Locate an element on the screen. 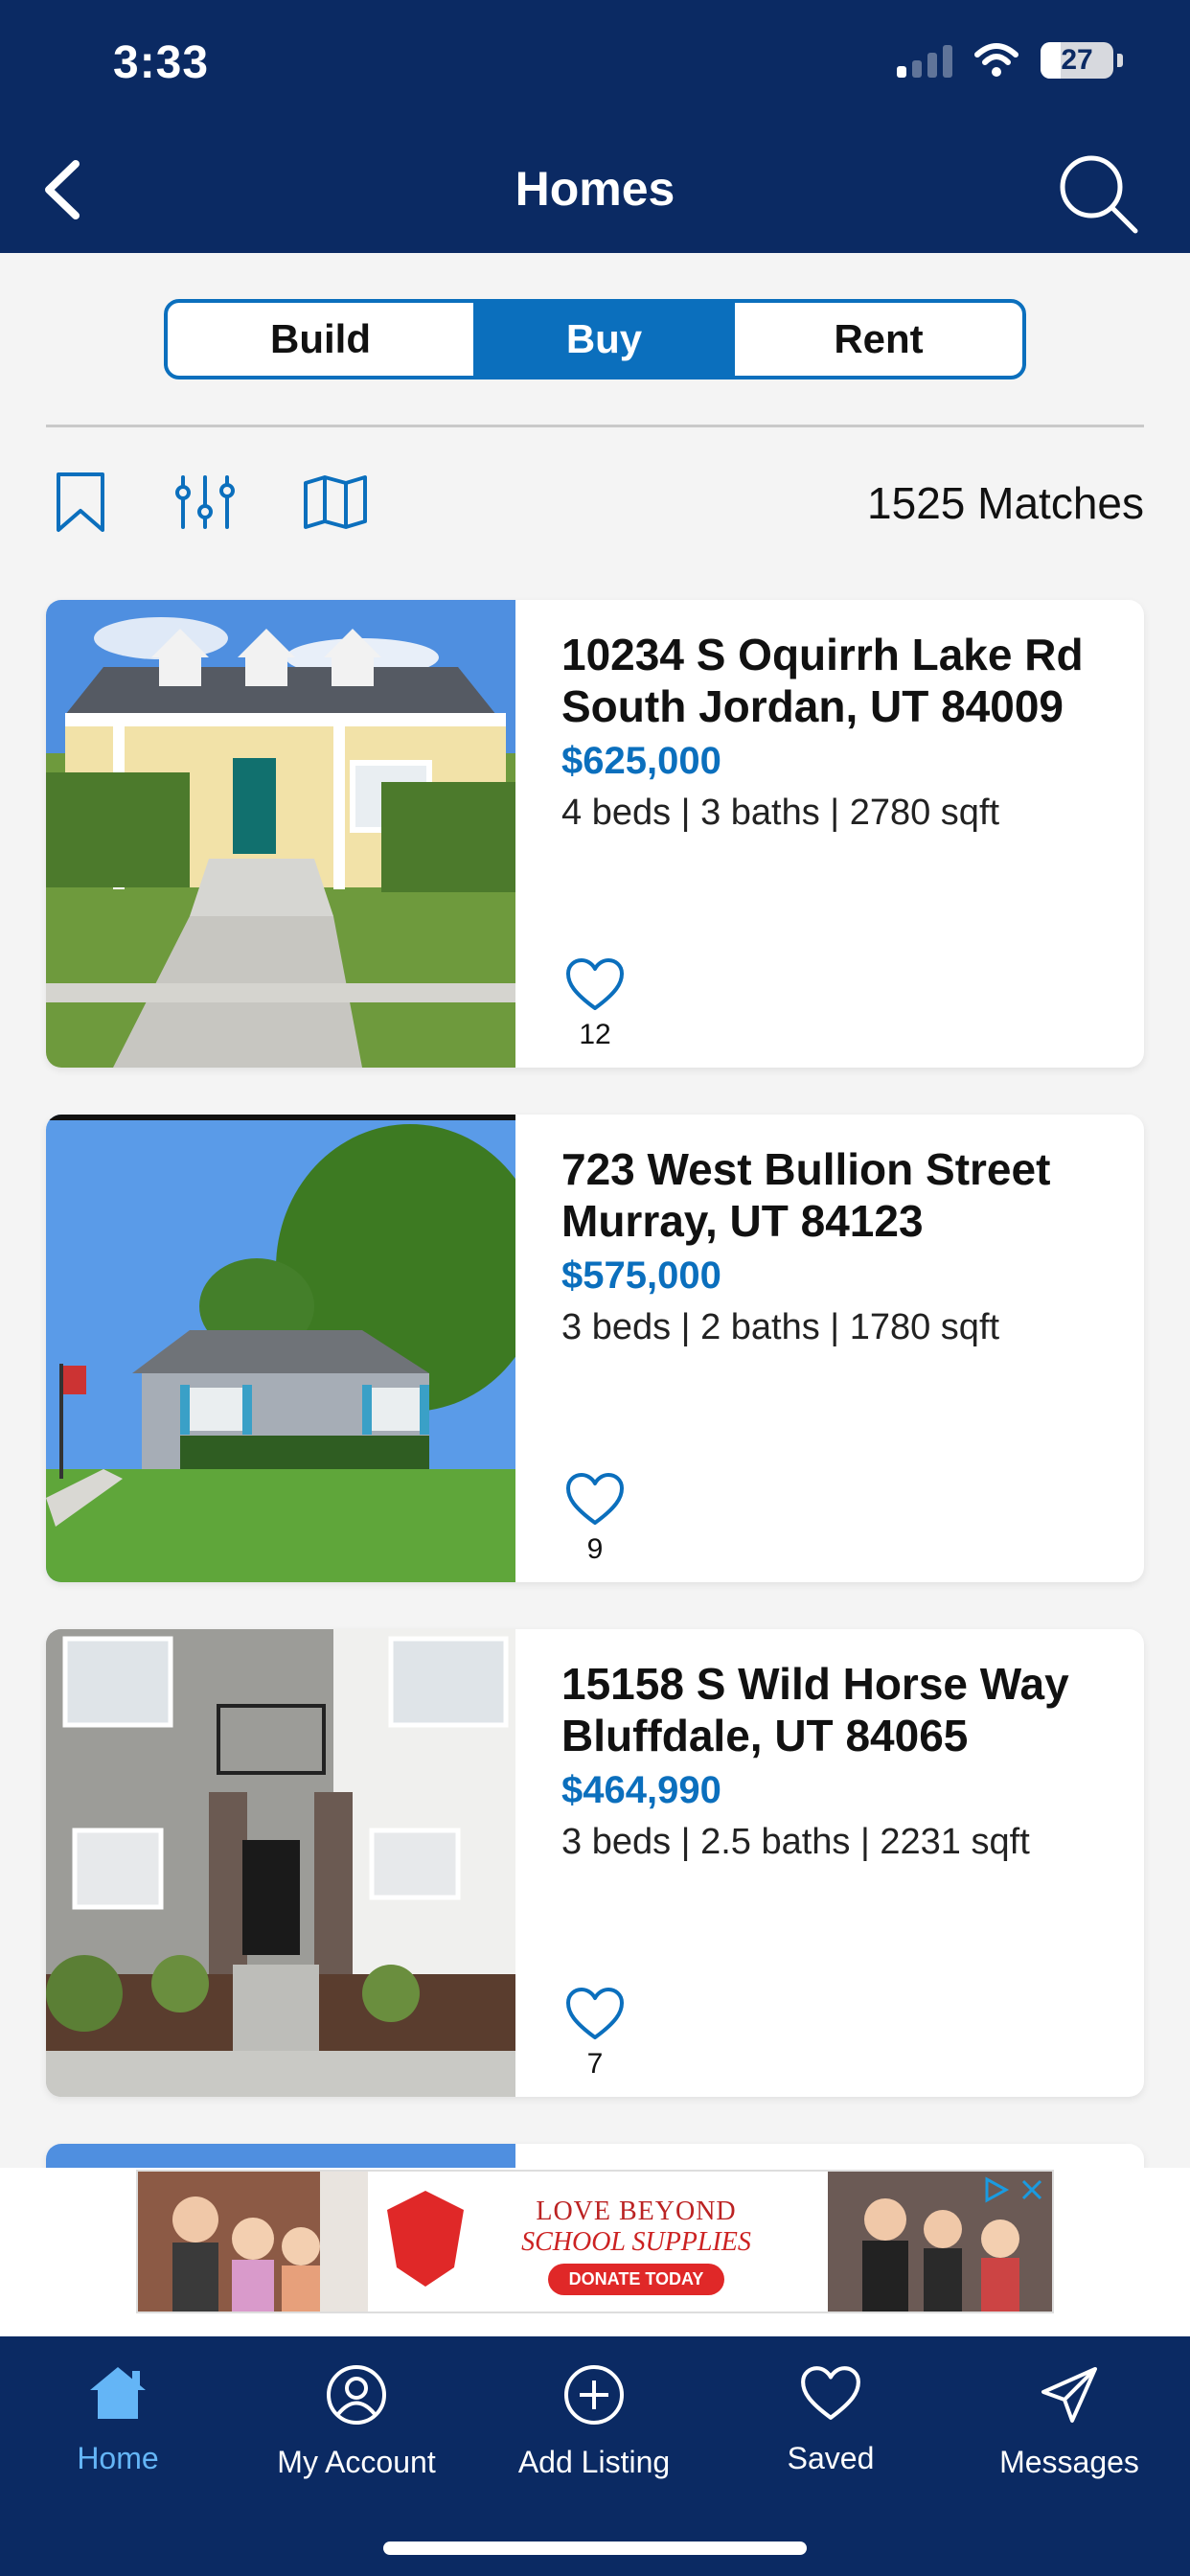 Image resolution: width=1190 pixels, height=2576 pixels. map-view-button is located at coordinates (335, 502).